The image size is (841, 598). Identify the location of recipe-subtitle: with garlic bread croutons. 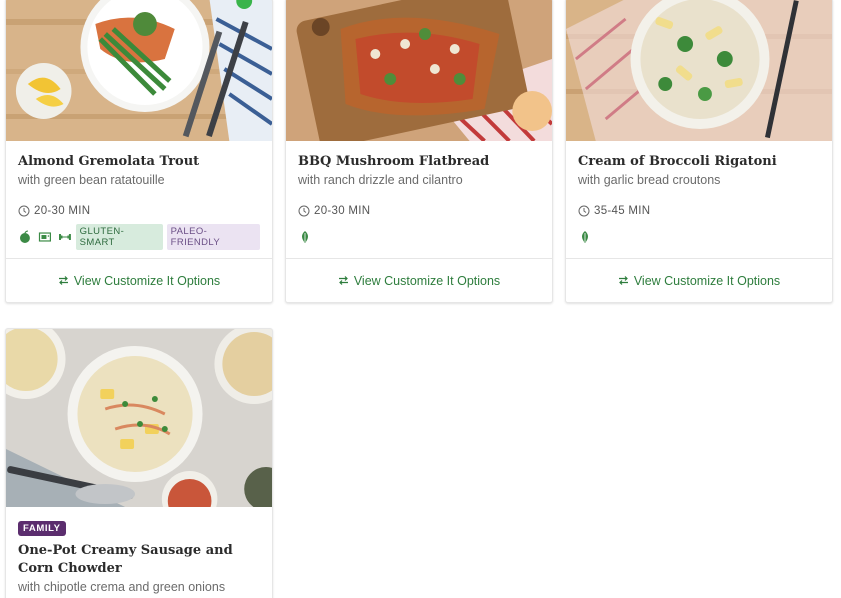
(649, 180).